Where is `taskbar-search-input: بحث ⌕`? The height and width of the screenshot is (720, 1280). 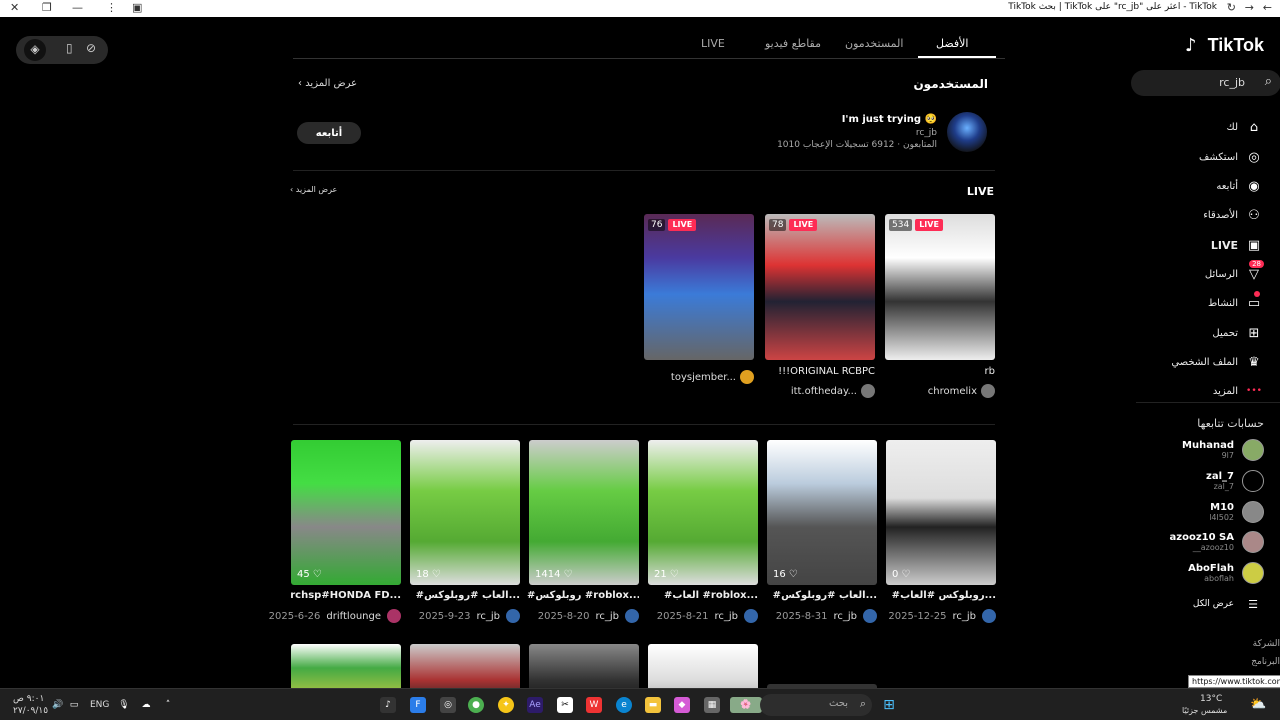
taskbar-search-input: بحث ⌕ is located at coordinates (816, 705).